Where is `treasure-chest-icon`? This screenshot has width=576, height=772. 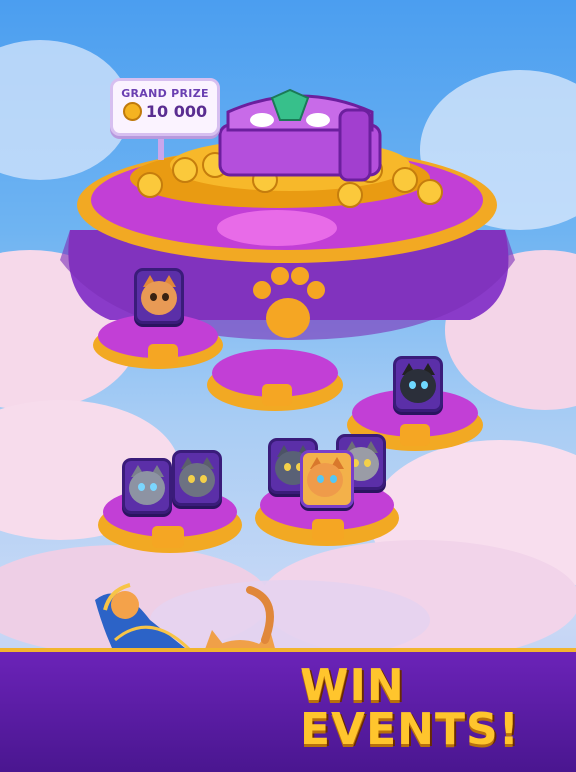
treasure-chest-icon is located at coordinates (300, 135).